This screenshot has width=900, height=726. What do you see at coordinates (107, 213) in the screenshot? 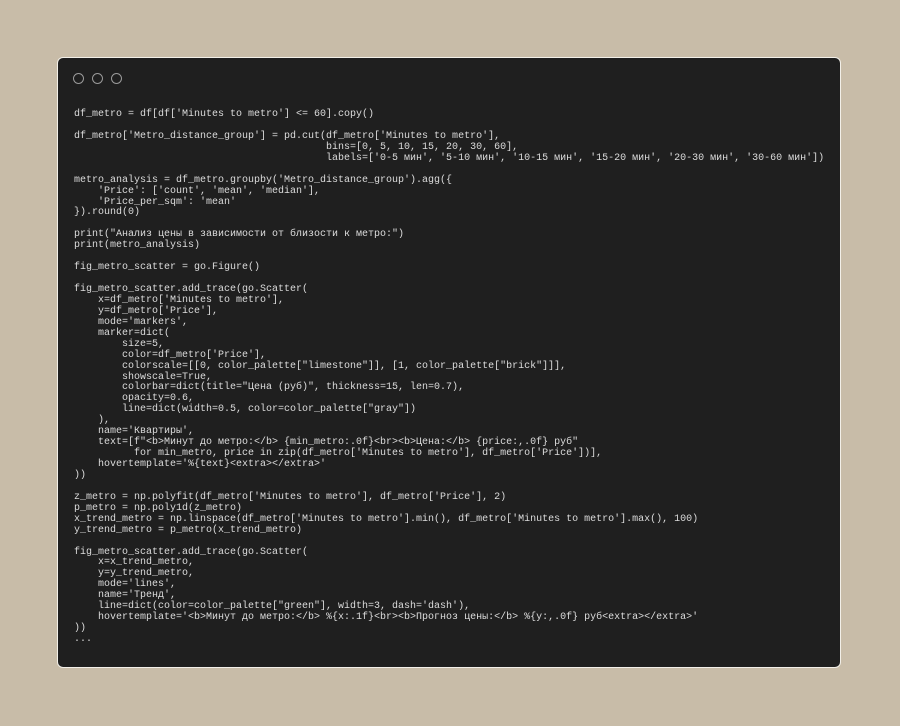
I see `code-line: }).round(0)` at bounding box center [107, 213].